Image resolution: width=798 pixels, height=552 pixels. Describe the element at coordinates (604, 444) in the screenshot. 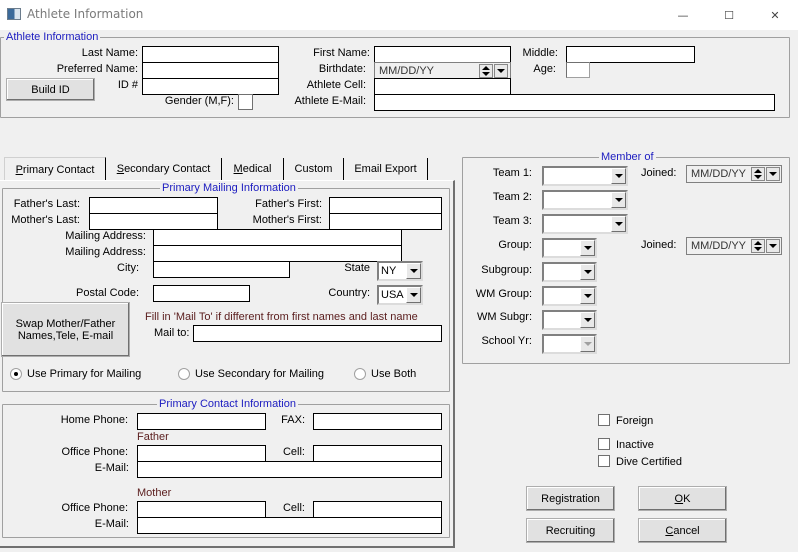

I see `inactive-checkbox` at that location.